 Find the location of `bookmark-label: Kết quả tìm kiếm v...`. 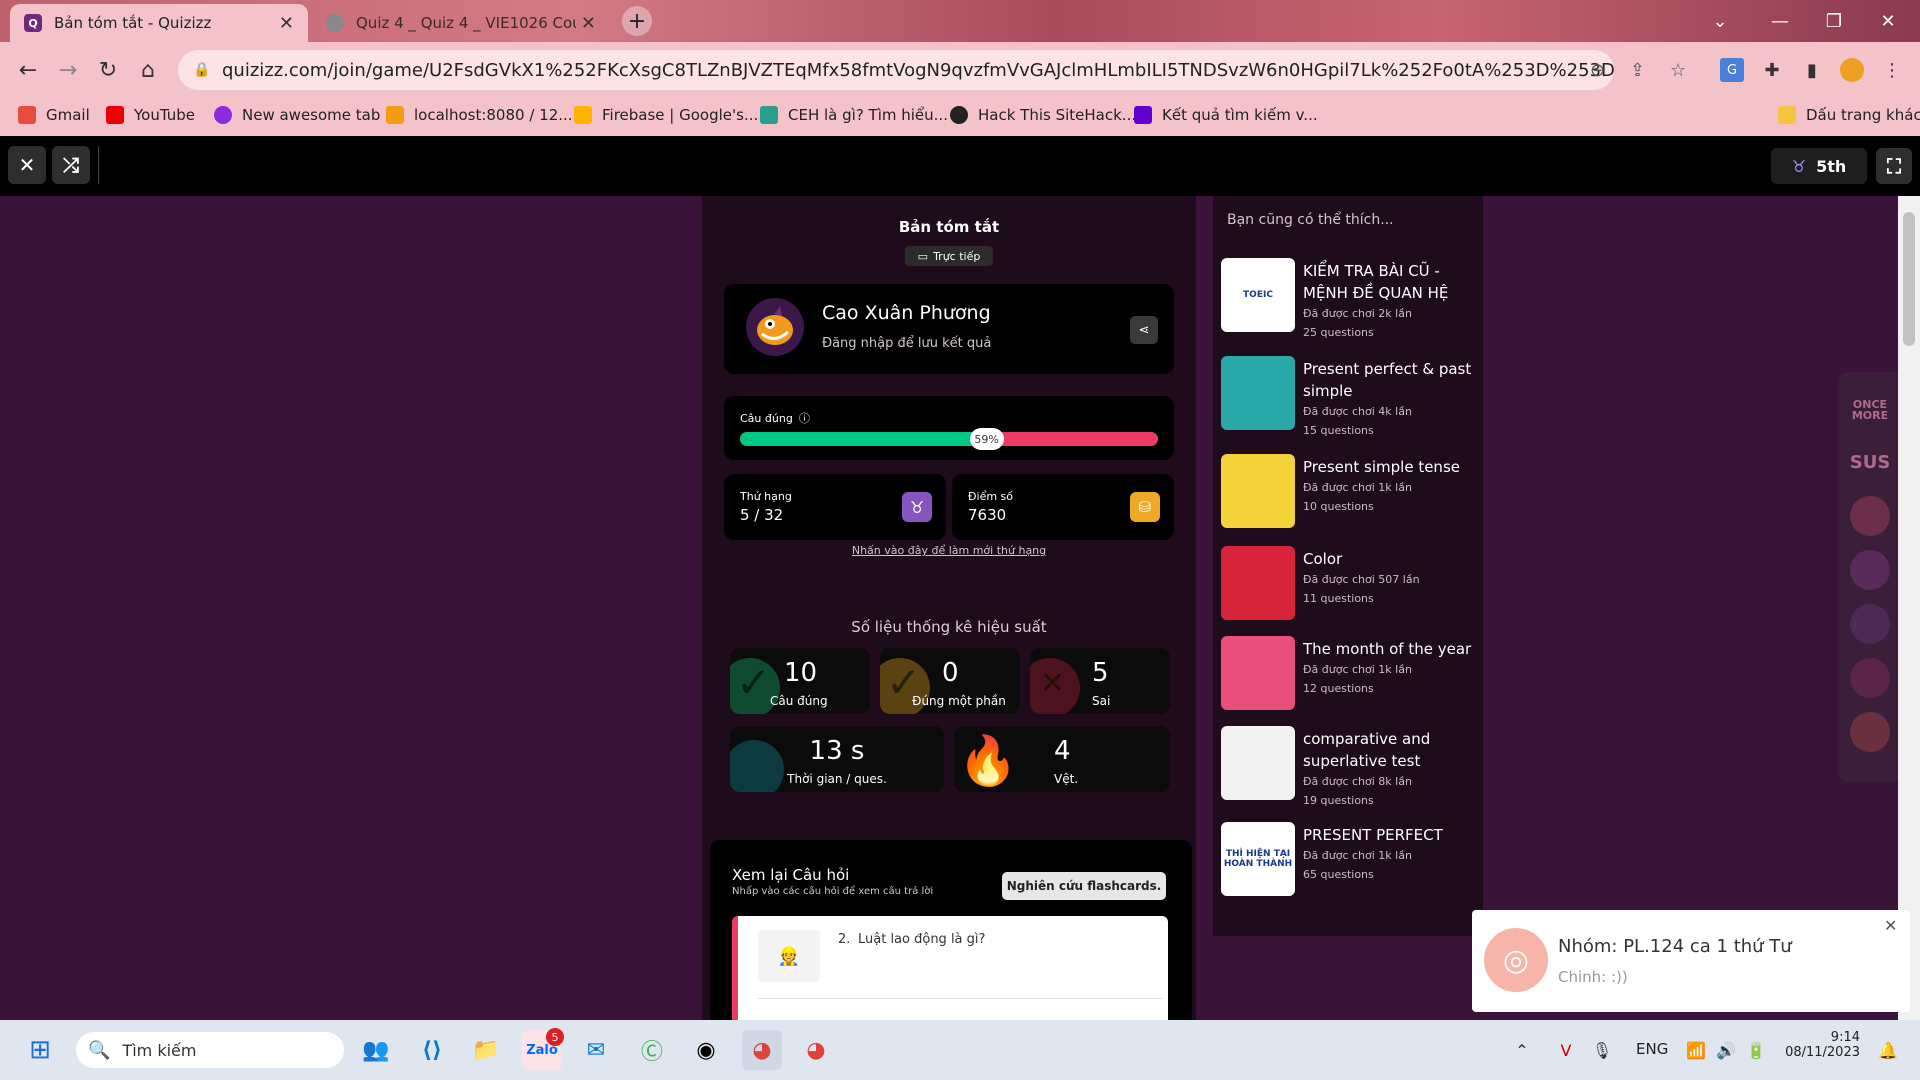

bookmark-label: Kết quả tìm kiếm v... is located at coordinates (1240, 115).